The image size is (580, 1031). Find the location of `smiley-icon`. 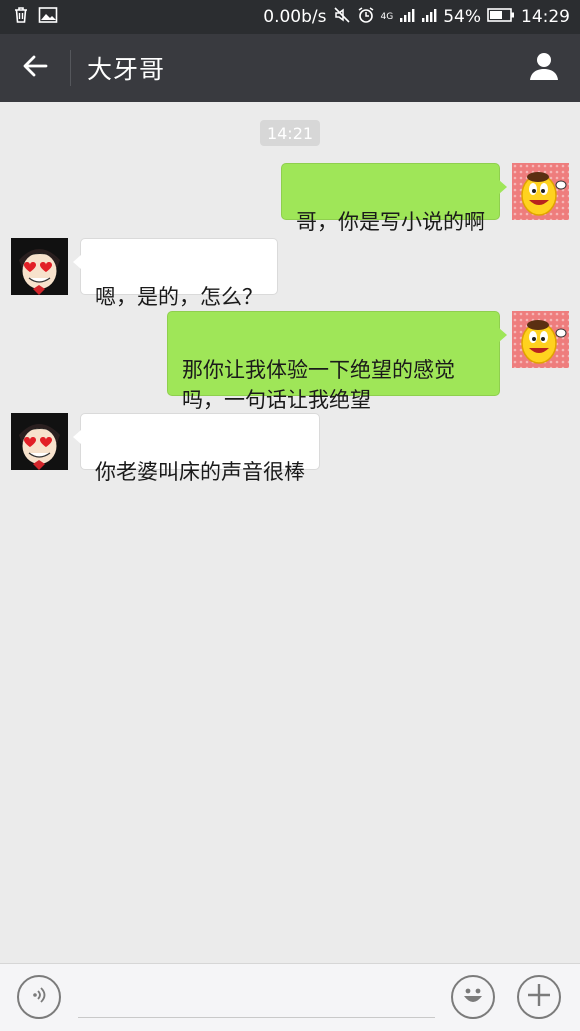

smiley-icon is located at coordinates (473, 997).